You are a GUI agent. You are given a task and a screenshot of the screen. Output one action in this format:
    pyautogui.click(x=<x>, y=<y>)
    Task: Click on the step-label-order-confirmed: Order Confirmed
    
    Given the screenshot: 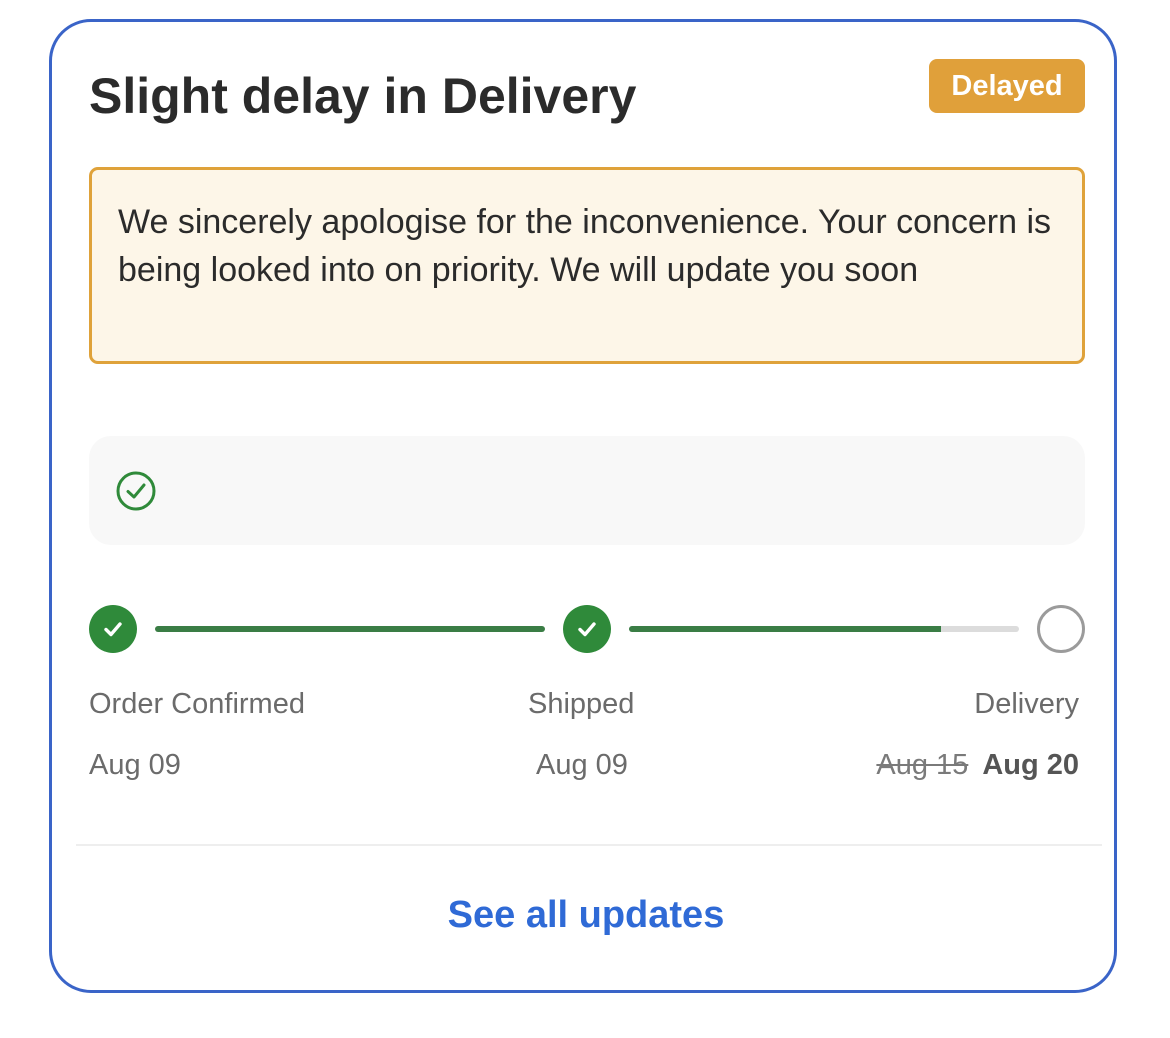 What is the action you would take?
    pyautogui.click(x=197, y=704)
    